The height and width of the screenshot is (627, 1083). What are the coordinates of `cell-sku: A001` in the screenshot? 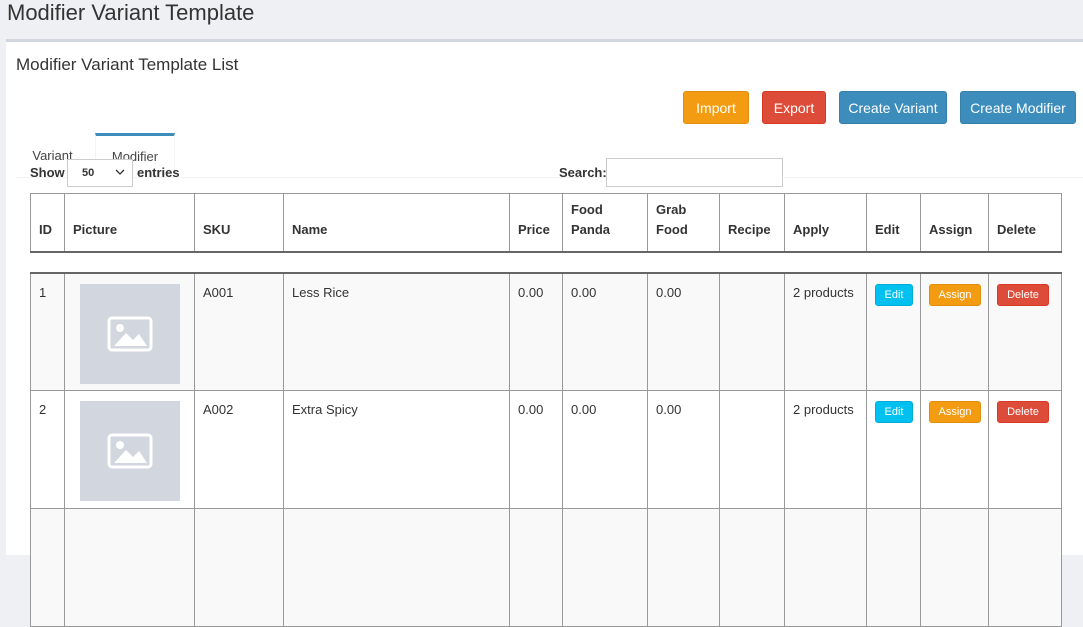 It's located at (239, 331).